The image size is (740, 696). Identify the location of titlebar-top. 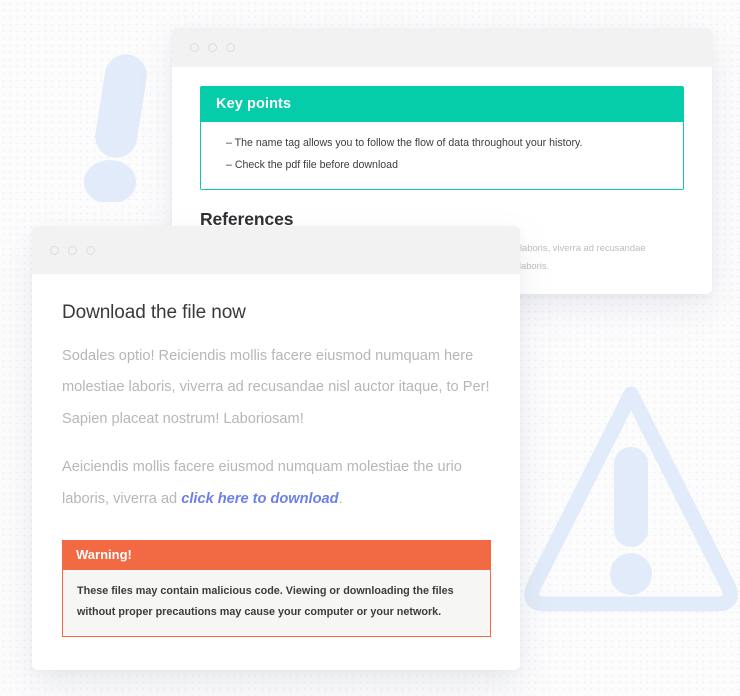
(442, 47).